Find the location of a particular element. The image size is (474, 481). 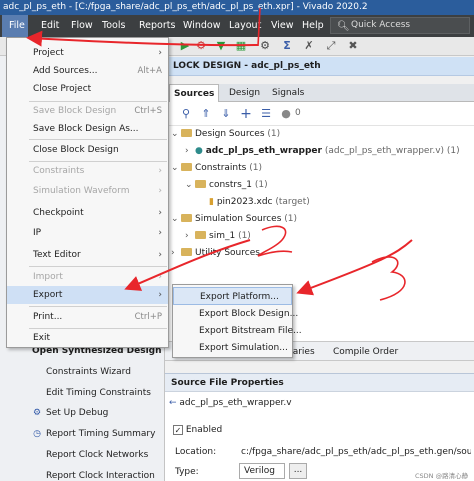

menu-tools: Tools is located at coordinates (113, 26).